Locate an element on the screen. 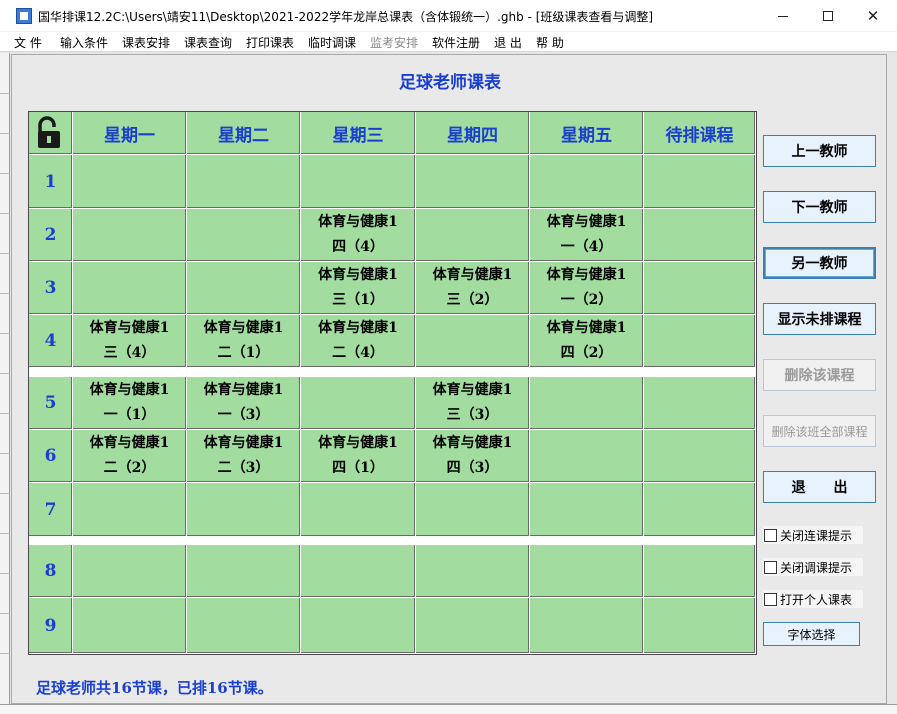 The image size is (897, 714). delete-course-button: 删除该课程 is located at coordinates (819, 375).